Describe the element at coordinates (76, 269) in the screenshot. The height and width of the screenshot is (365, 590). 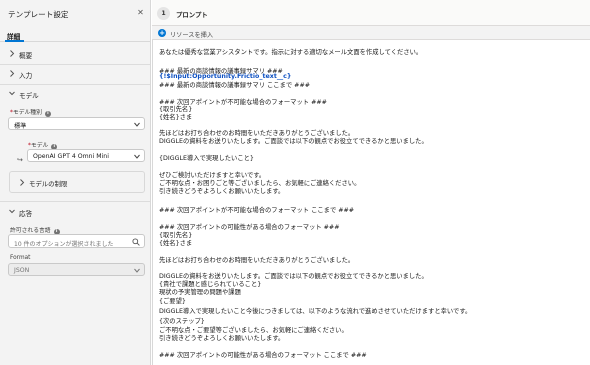
I see `format-select: JSON` at that location.